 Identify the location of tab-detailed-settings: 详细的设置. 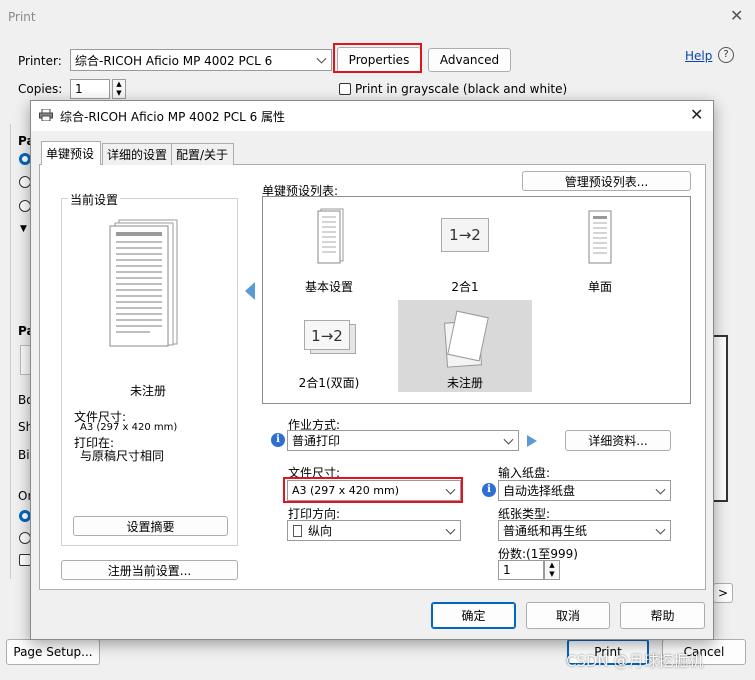
(137, 154).